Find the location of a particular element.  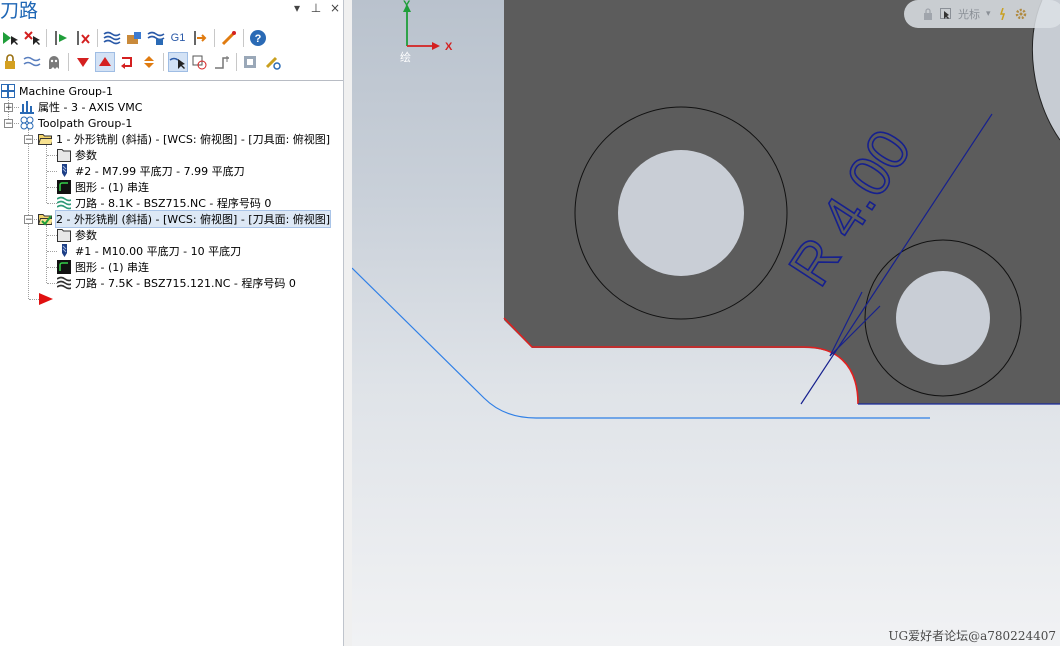

help-icon: ? is located at coordinates (258, 38).